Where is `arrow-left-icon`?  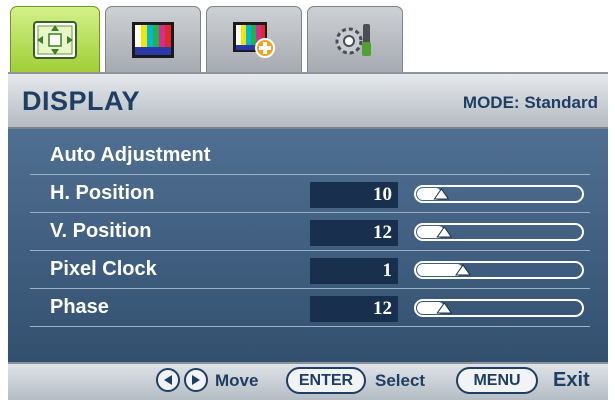 arrow-left-icon is located at coordinates (168, 380).